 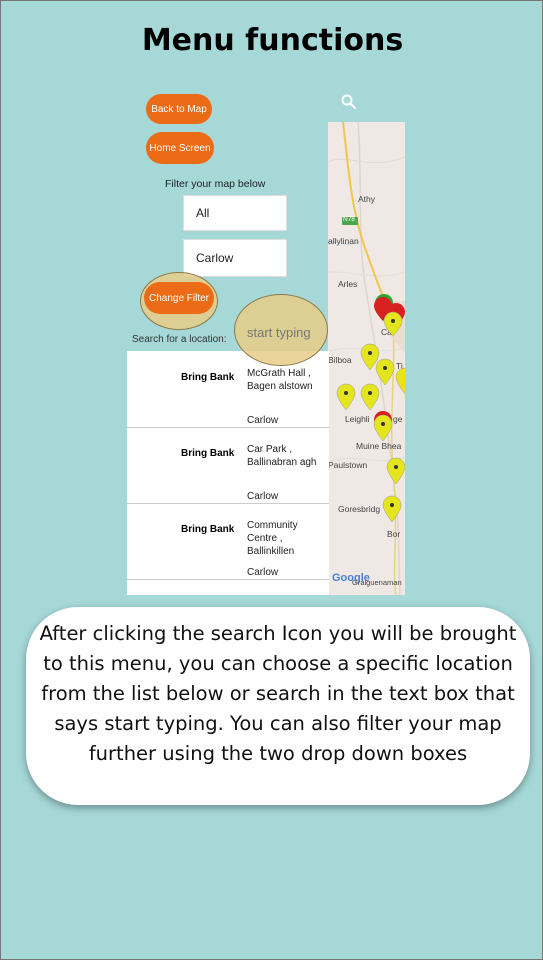 What do you see at coordinates (215, 184) in the screenshot?
I see `filter-label: Filter your map below` at bounding box center [215, 184].